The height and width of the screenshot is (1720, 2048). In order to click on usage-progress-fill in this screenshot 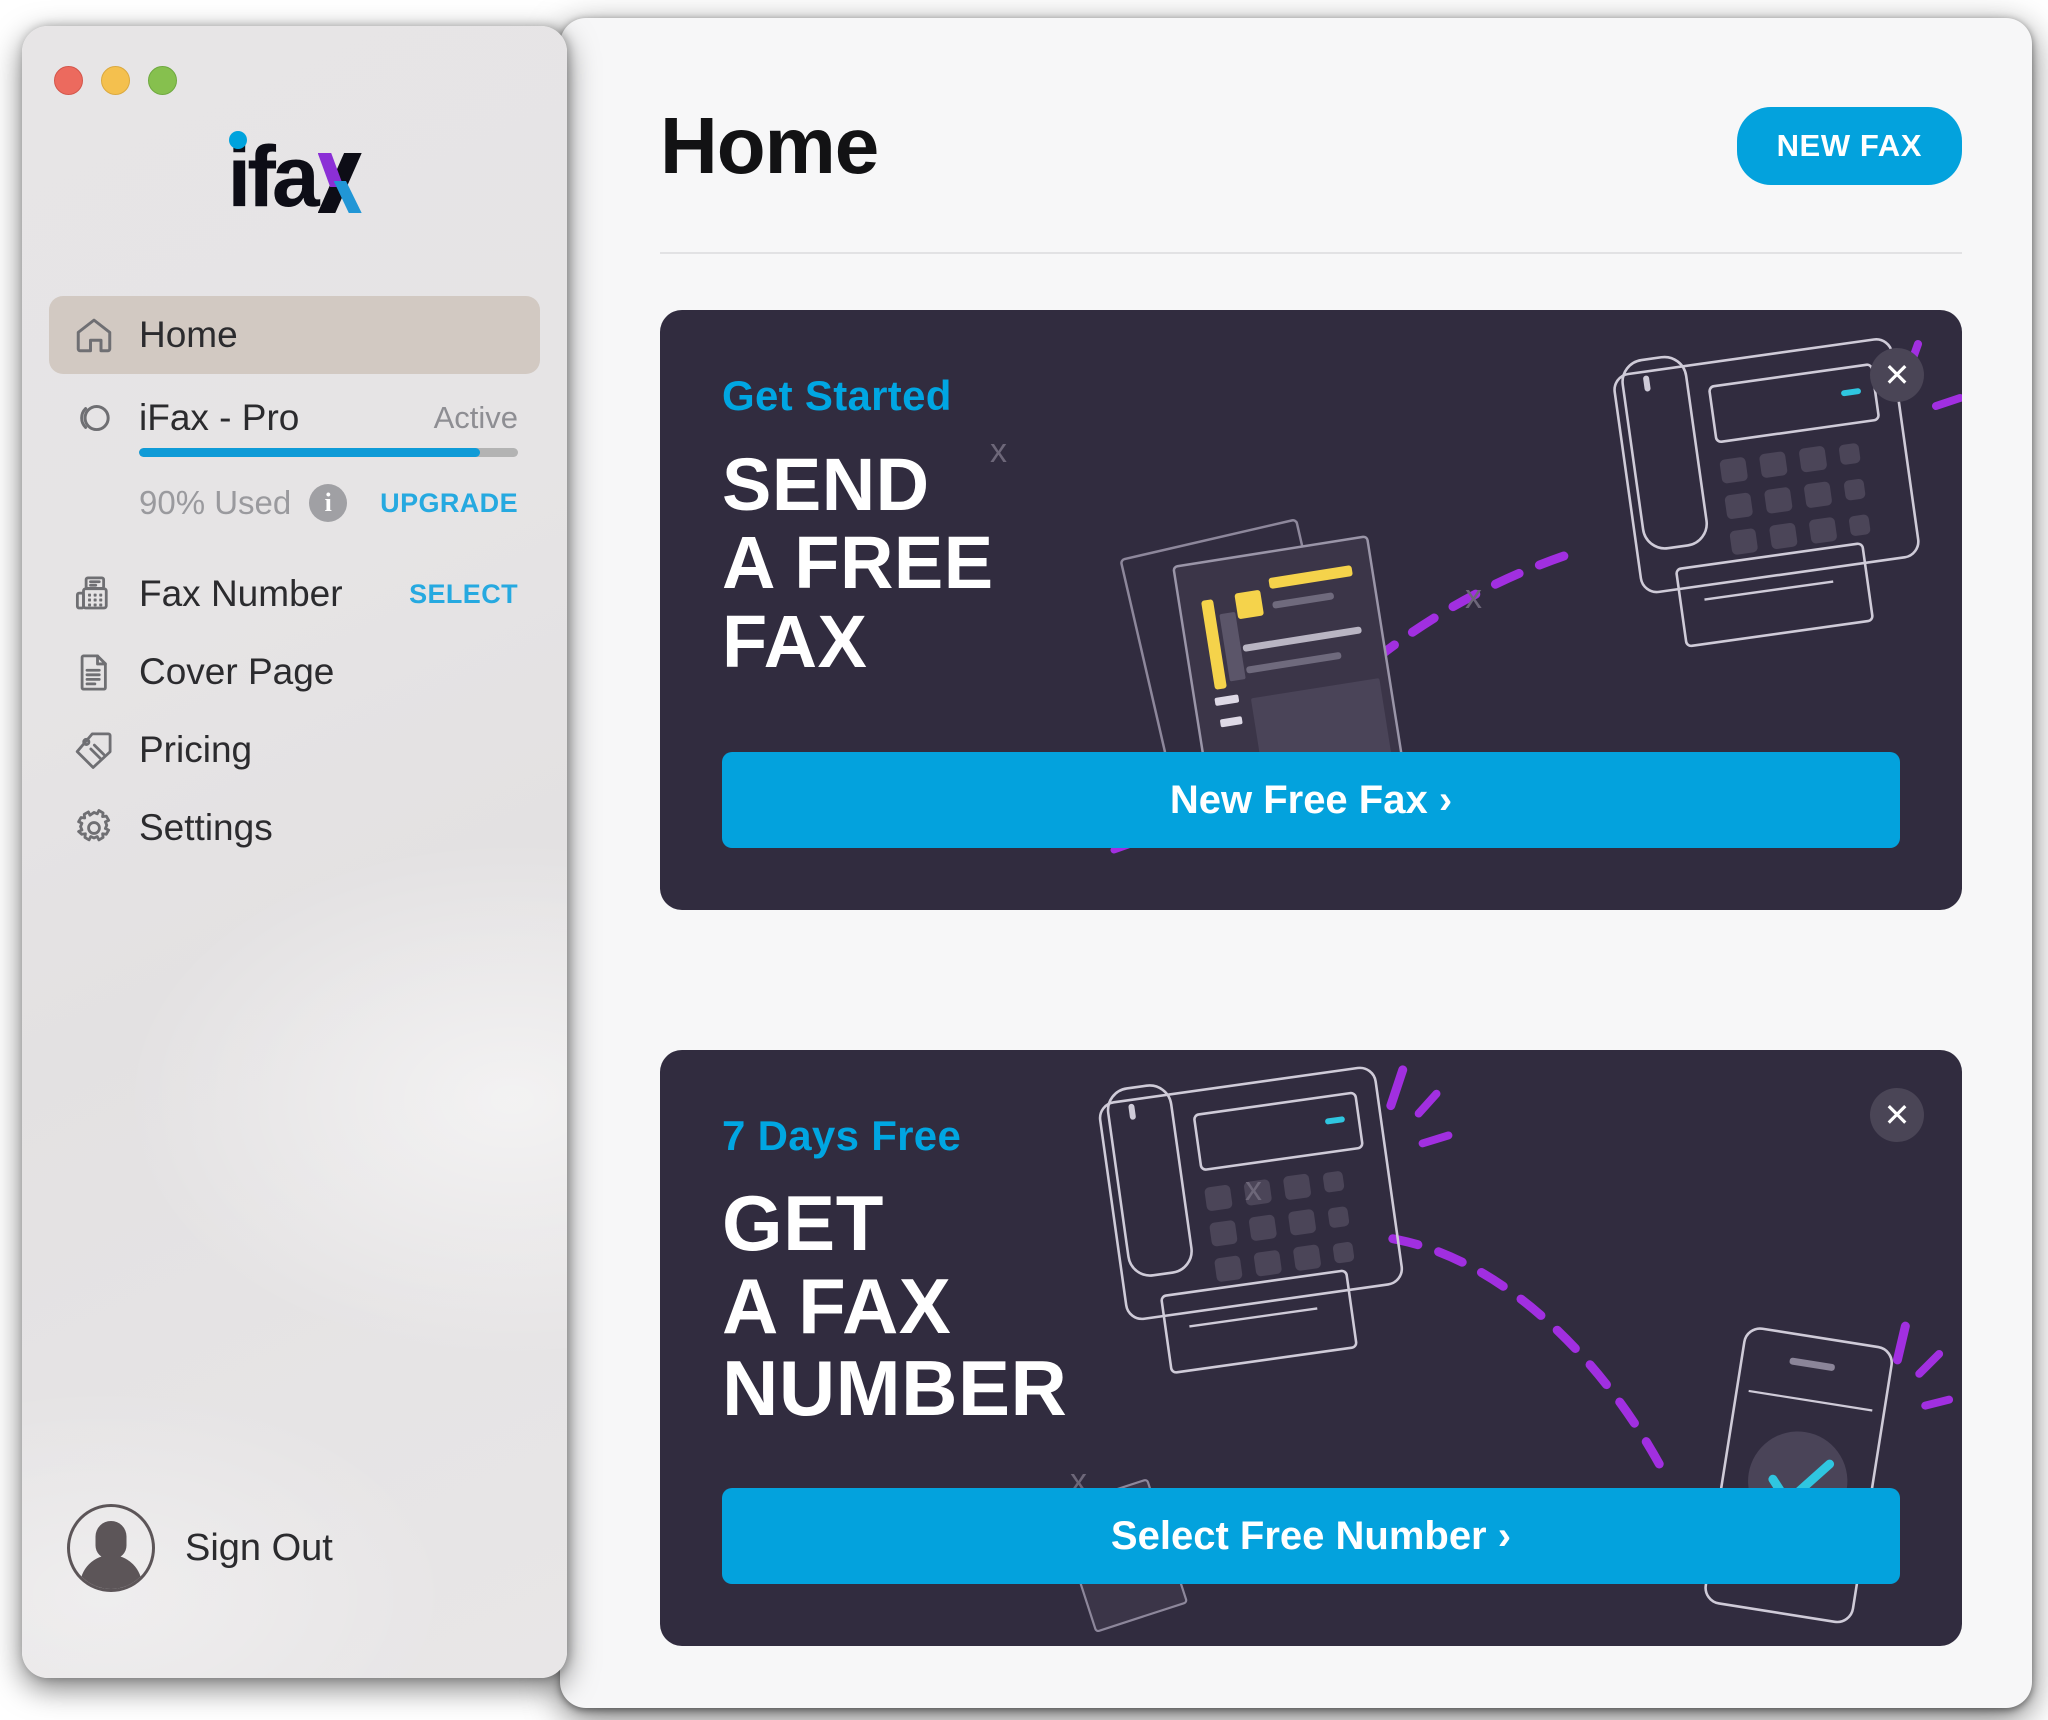, I will do `click(310, 452)`.